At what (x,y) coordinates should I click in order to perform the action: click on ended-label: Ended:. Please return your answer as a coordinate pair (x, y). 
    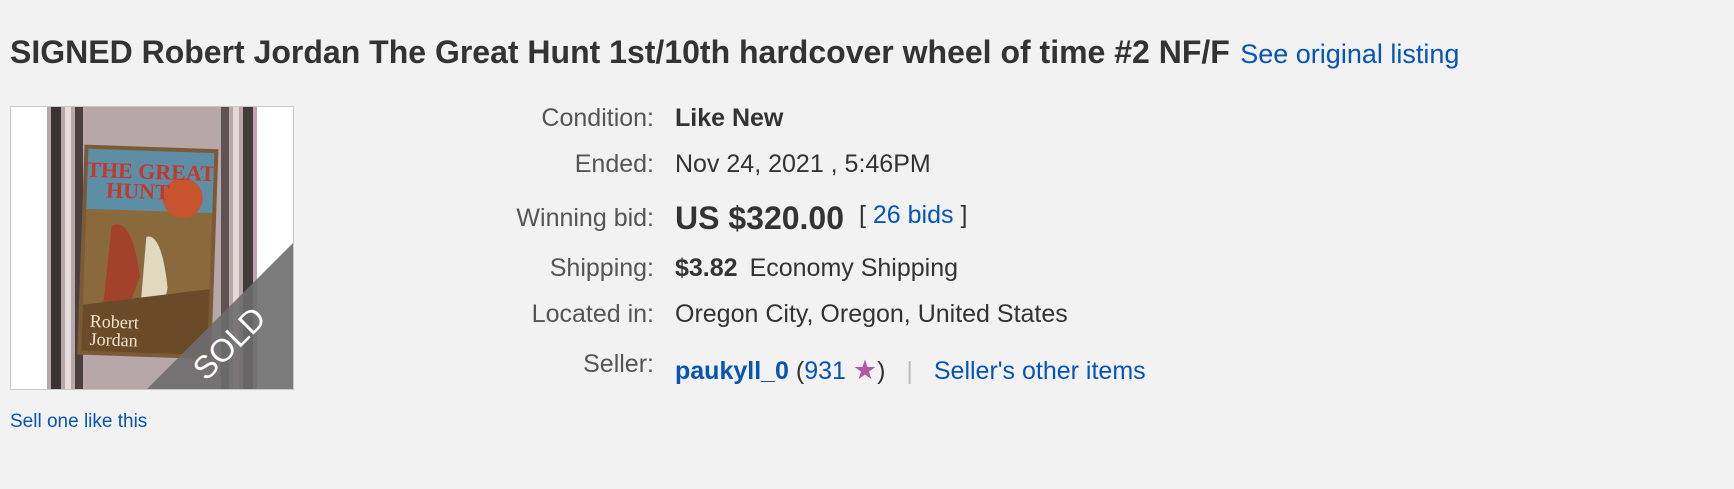
    Looking at the image, I should click on (614, 164).